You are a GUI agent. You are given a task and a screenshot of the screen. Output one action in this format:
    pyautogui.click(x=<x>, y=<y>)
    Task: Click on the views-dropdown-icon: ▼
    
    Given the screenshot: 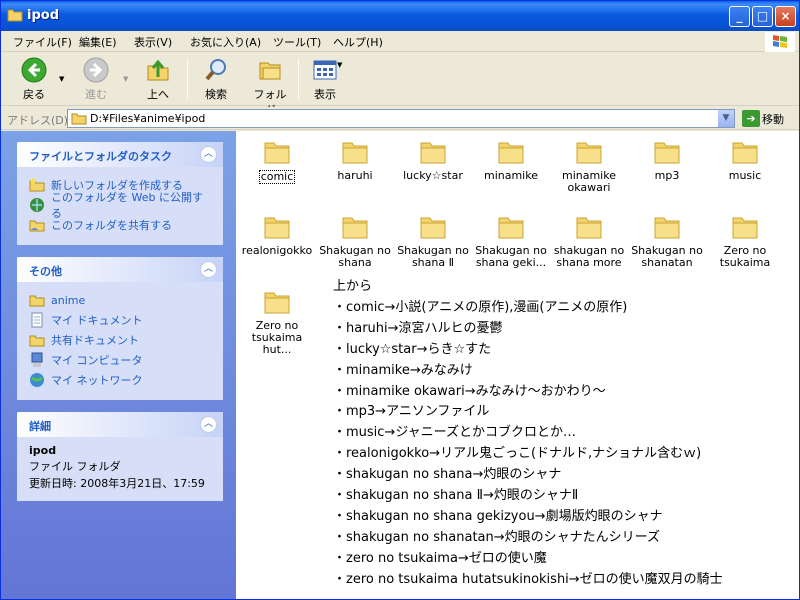 What is the action you would take?
    pyautogui.click(x=339, y=65)
    